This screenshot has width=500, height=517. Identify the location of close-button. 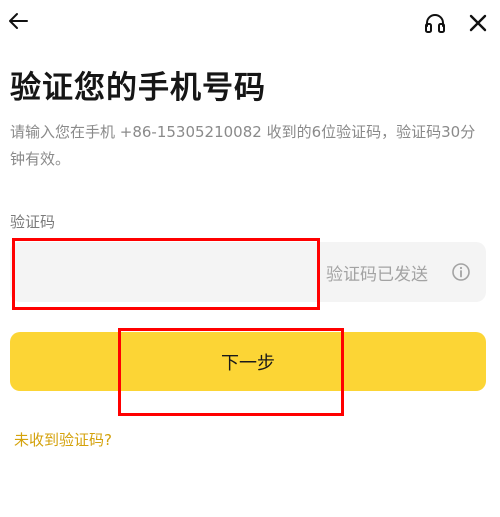
(478, 23).